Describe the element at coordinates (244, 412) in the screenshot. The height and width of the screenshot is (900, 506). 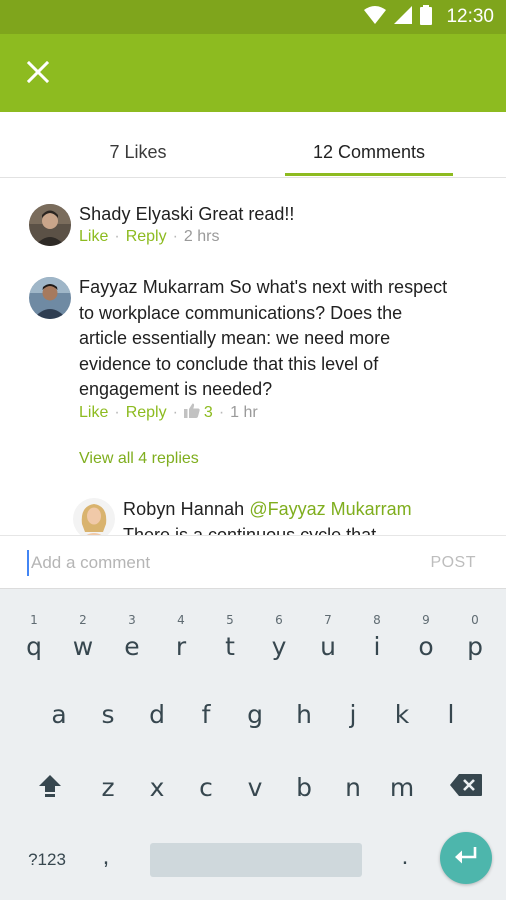
I see `comment-time: 1 hr` at that location.